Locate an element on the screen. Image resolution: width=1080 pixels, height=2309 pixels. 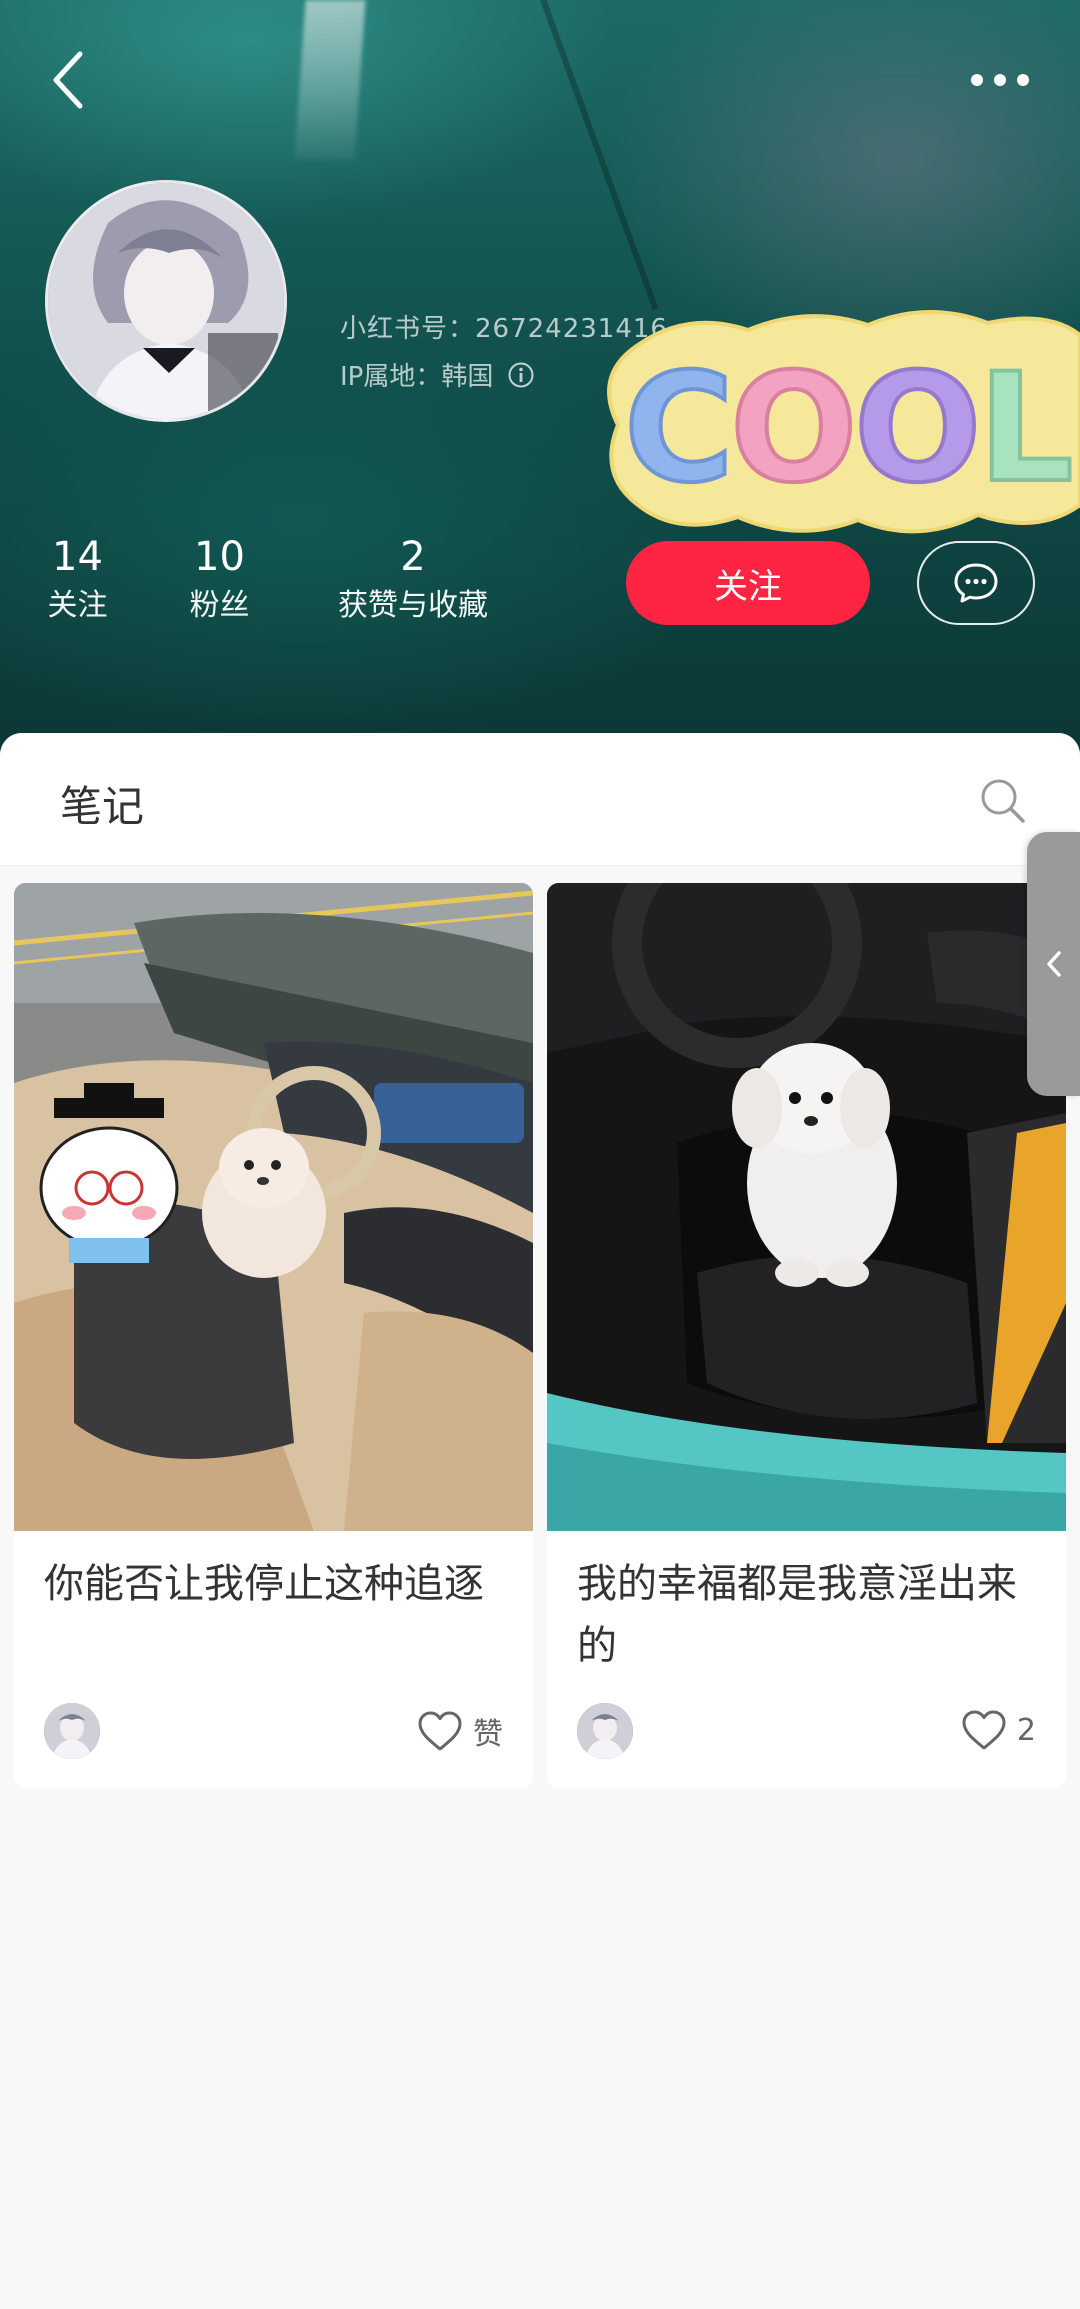
search-icon is located at coordinates (1003, 801).